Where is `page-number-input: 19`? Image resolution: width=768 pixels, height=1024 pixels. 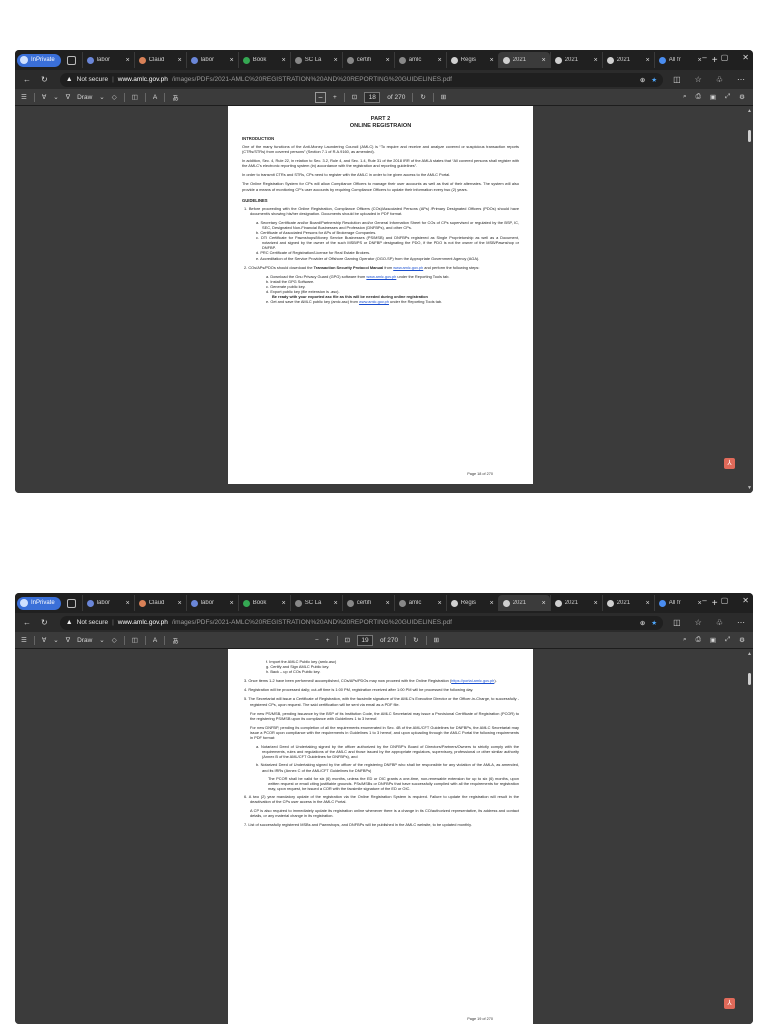 page-number-input: 19 is located at coordinates (365, 640).